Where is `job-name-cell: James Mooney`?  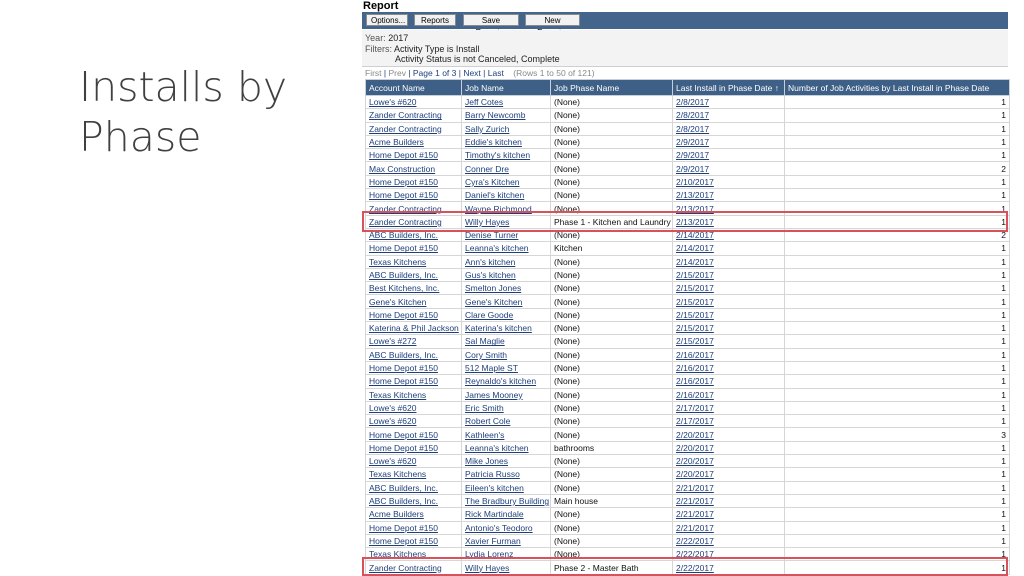
job-name-cell: James Mooney is located at coordinates (506, 394).